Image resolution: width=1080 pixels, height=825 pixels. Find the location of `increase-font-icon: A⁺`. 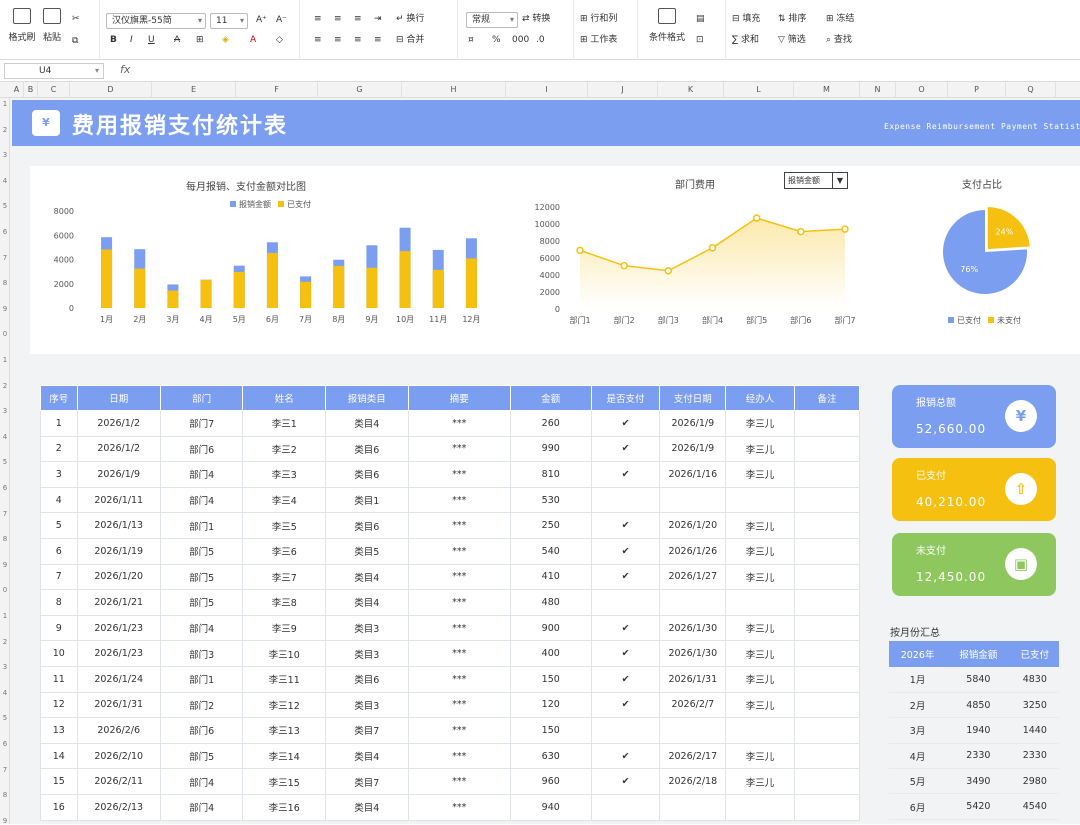

increase-font-icon: A⁺ is located at coordinates (261, 20).